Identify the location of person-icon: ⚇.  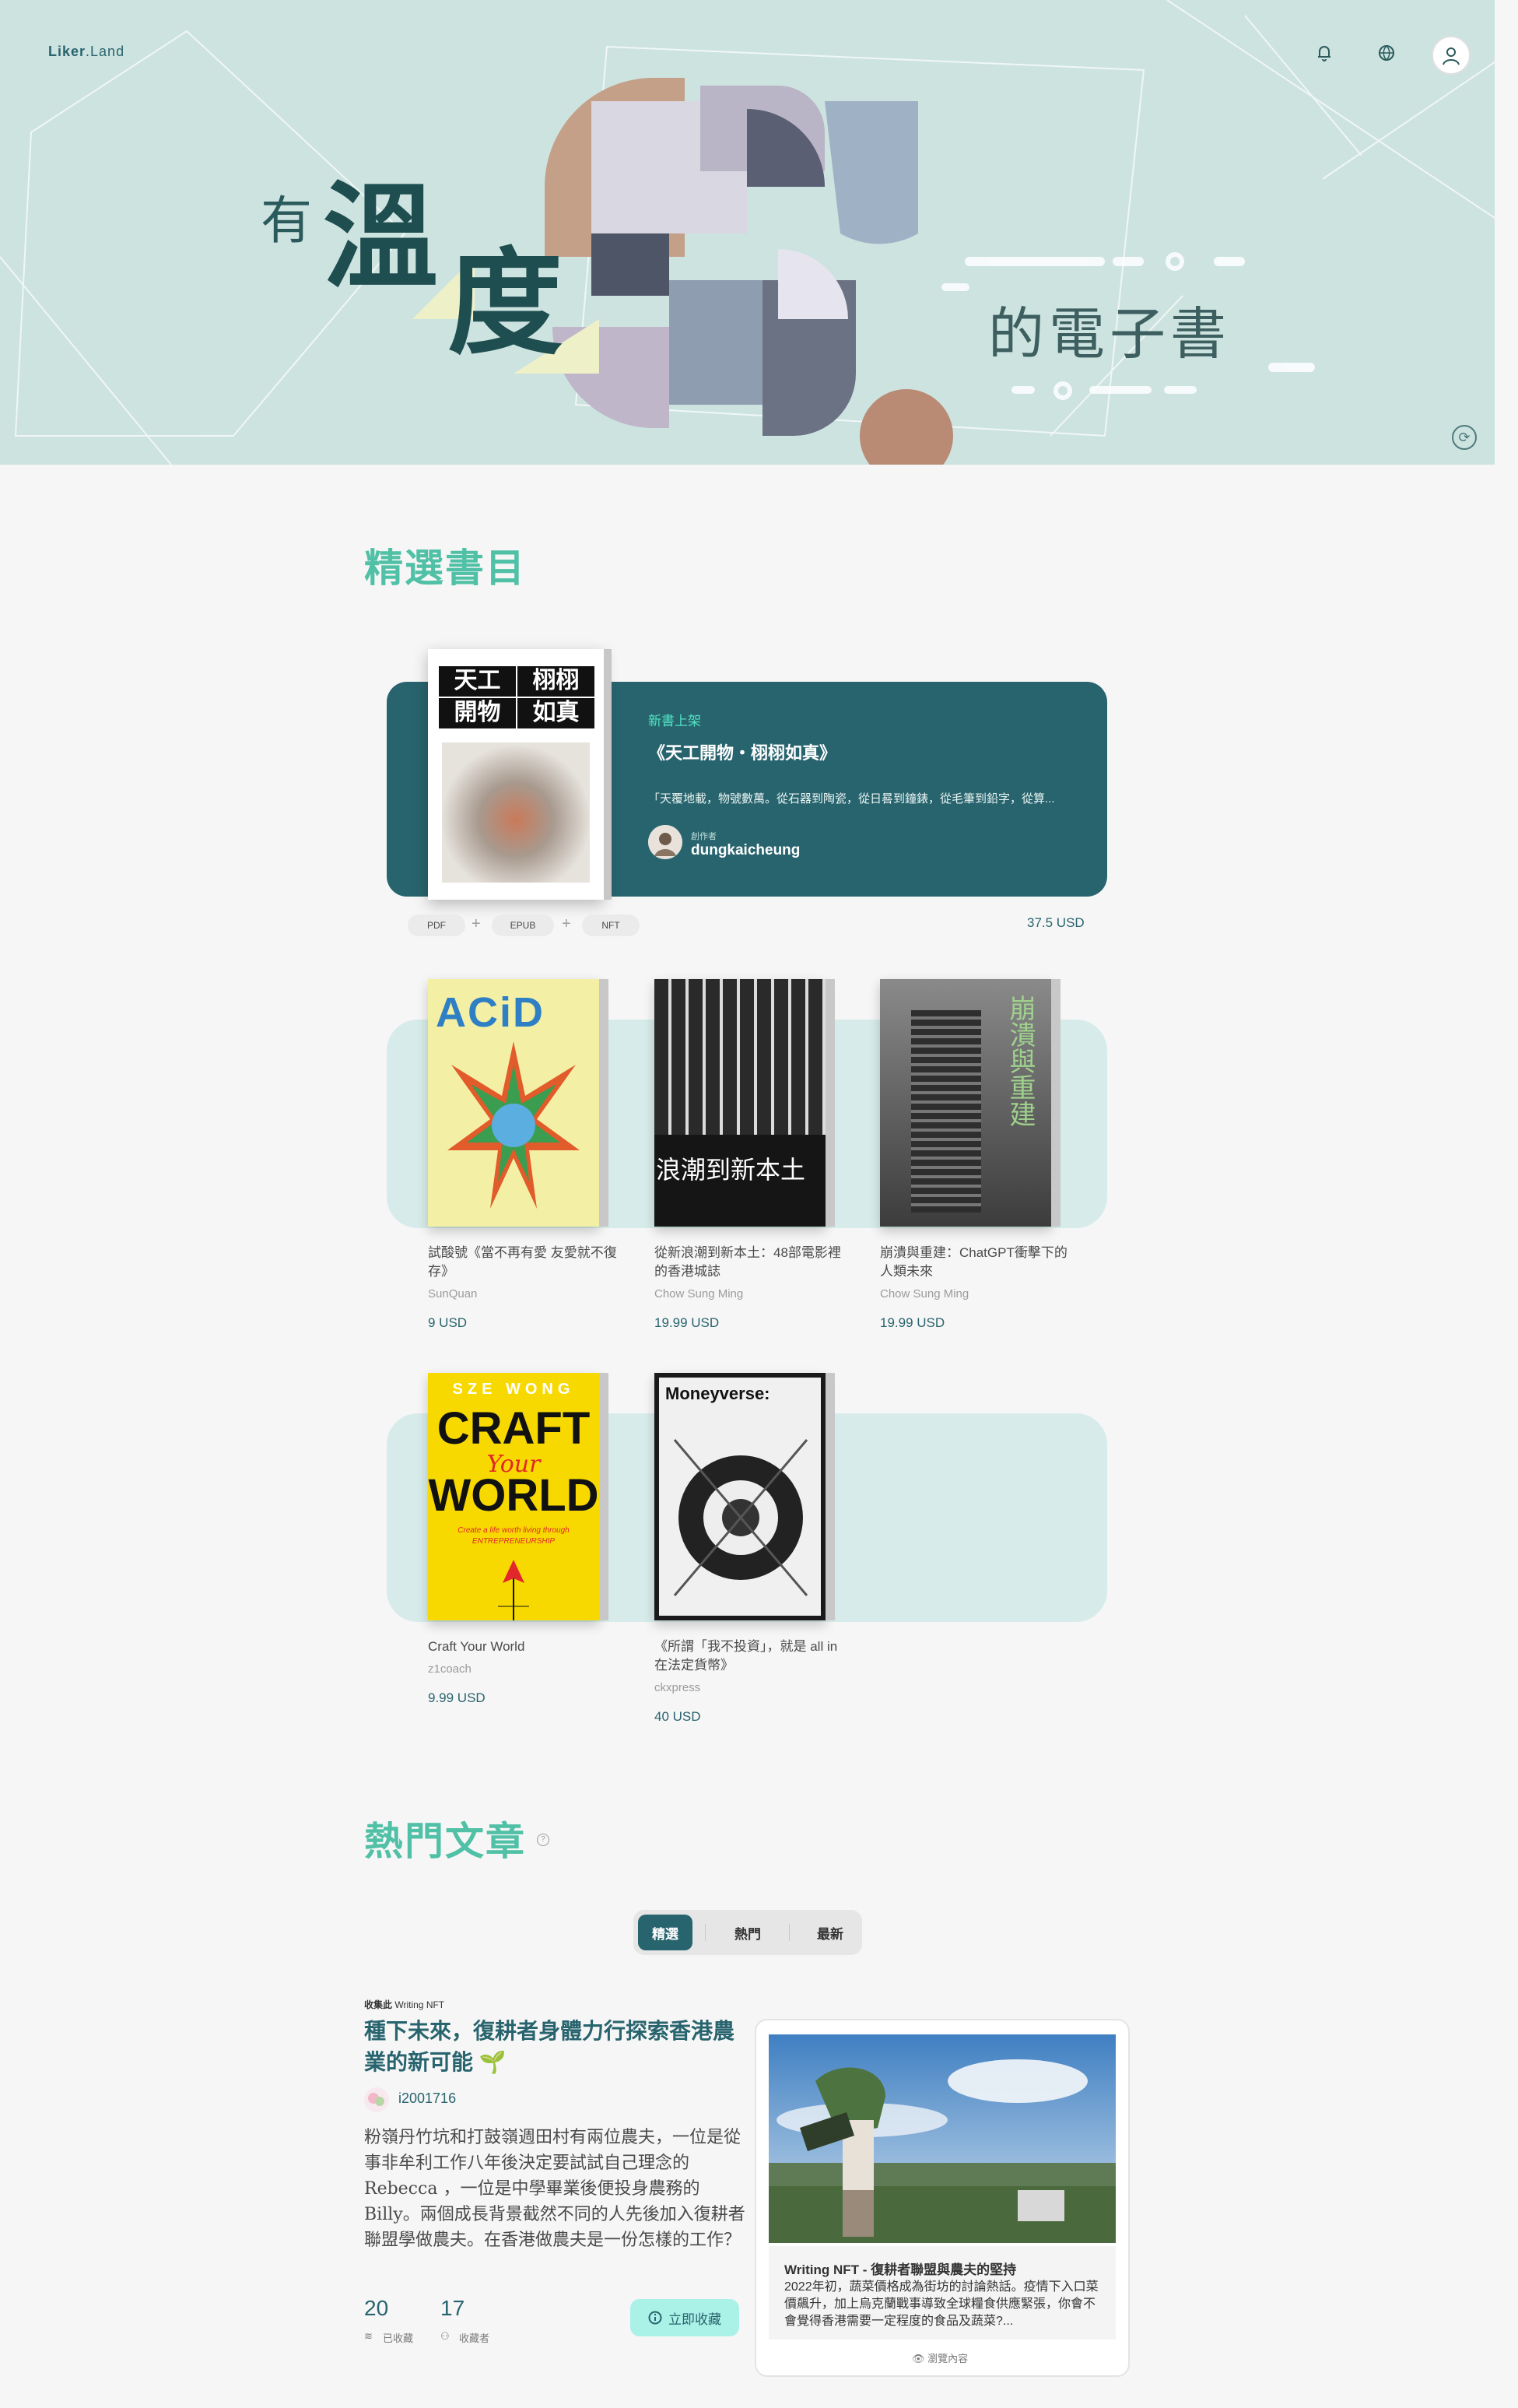
(445, 2336).